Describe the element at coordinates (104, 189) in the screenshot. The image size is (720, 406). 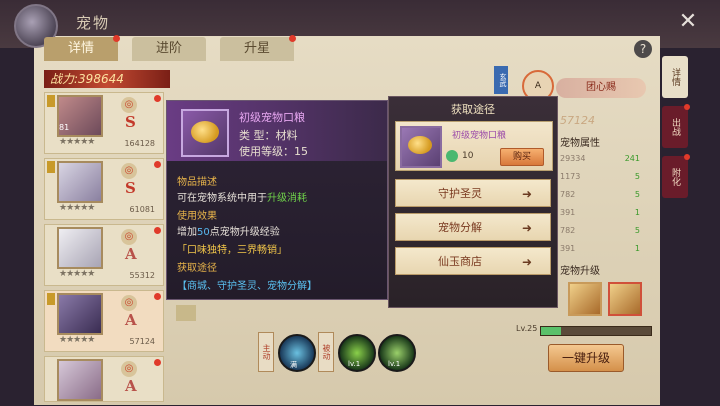
I see `pet-card: ◎ S ★★★★★ 61081` at that location.